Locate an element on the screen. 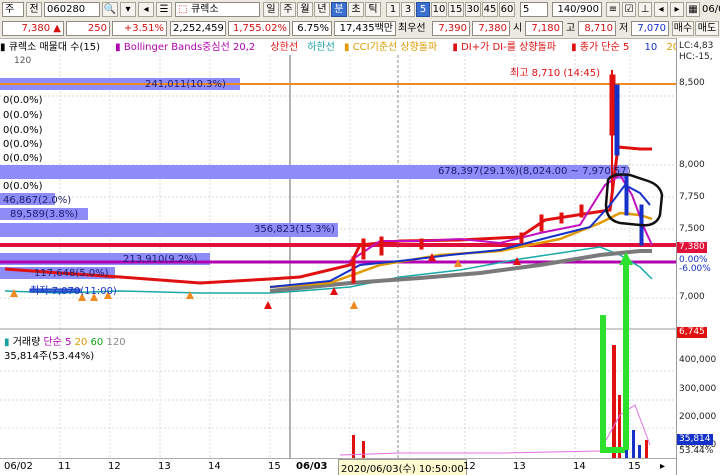  minute-30: 30 is located at coordinates (473, 9).